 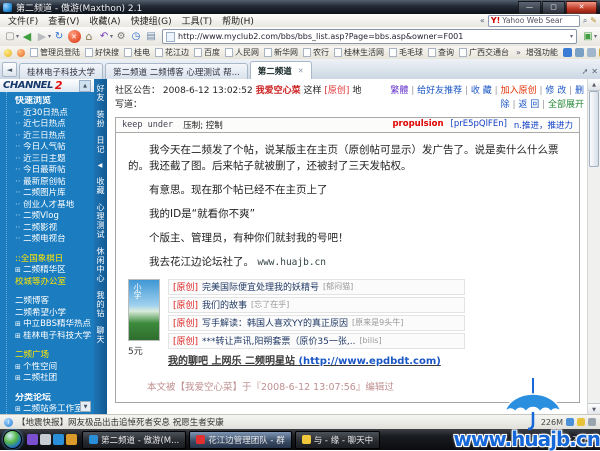 I want to click on tray-antivirus-icon, so click(x=535, y=439).